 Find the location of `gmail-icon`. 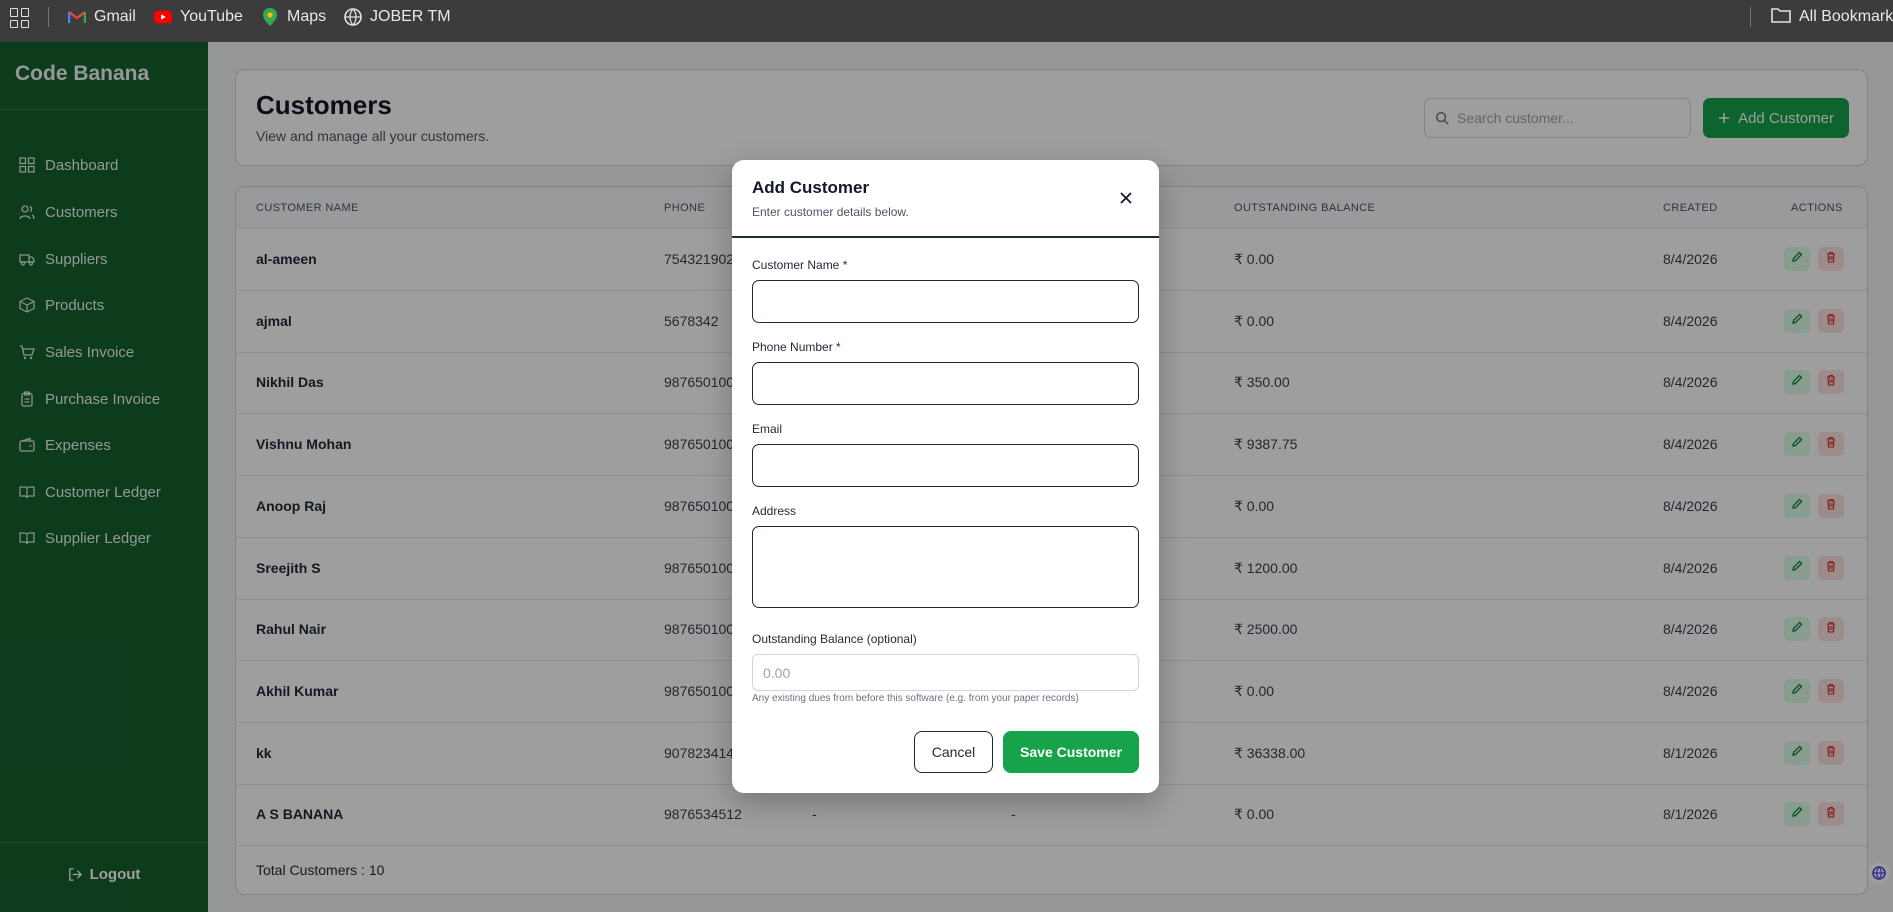

gmail-icon is located at coordinates (77, 17).